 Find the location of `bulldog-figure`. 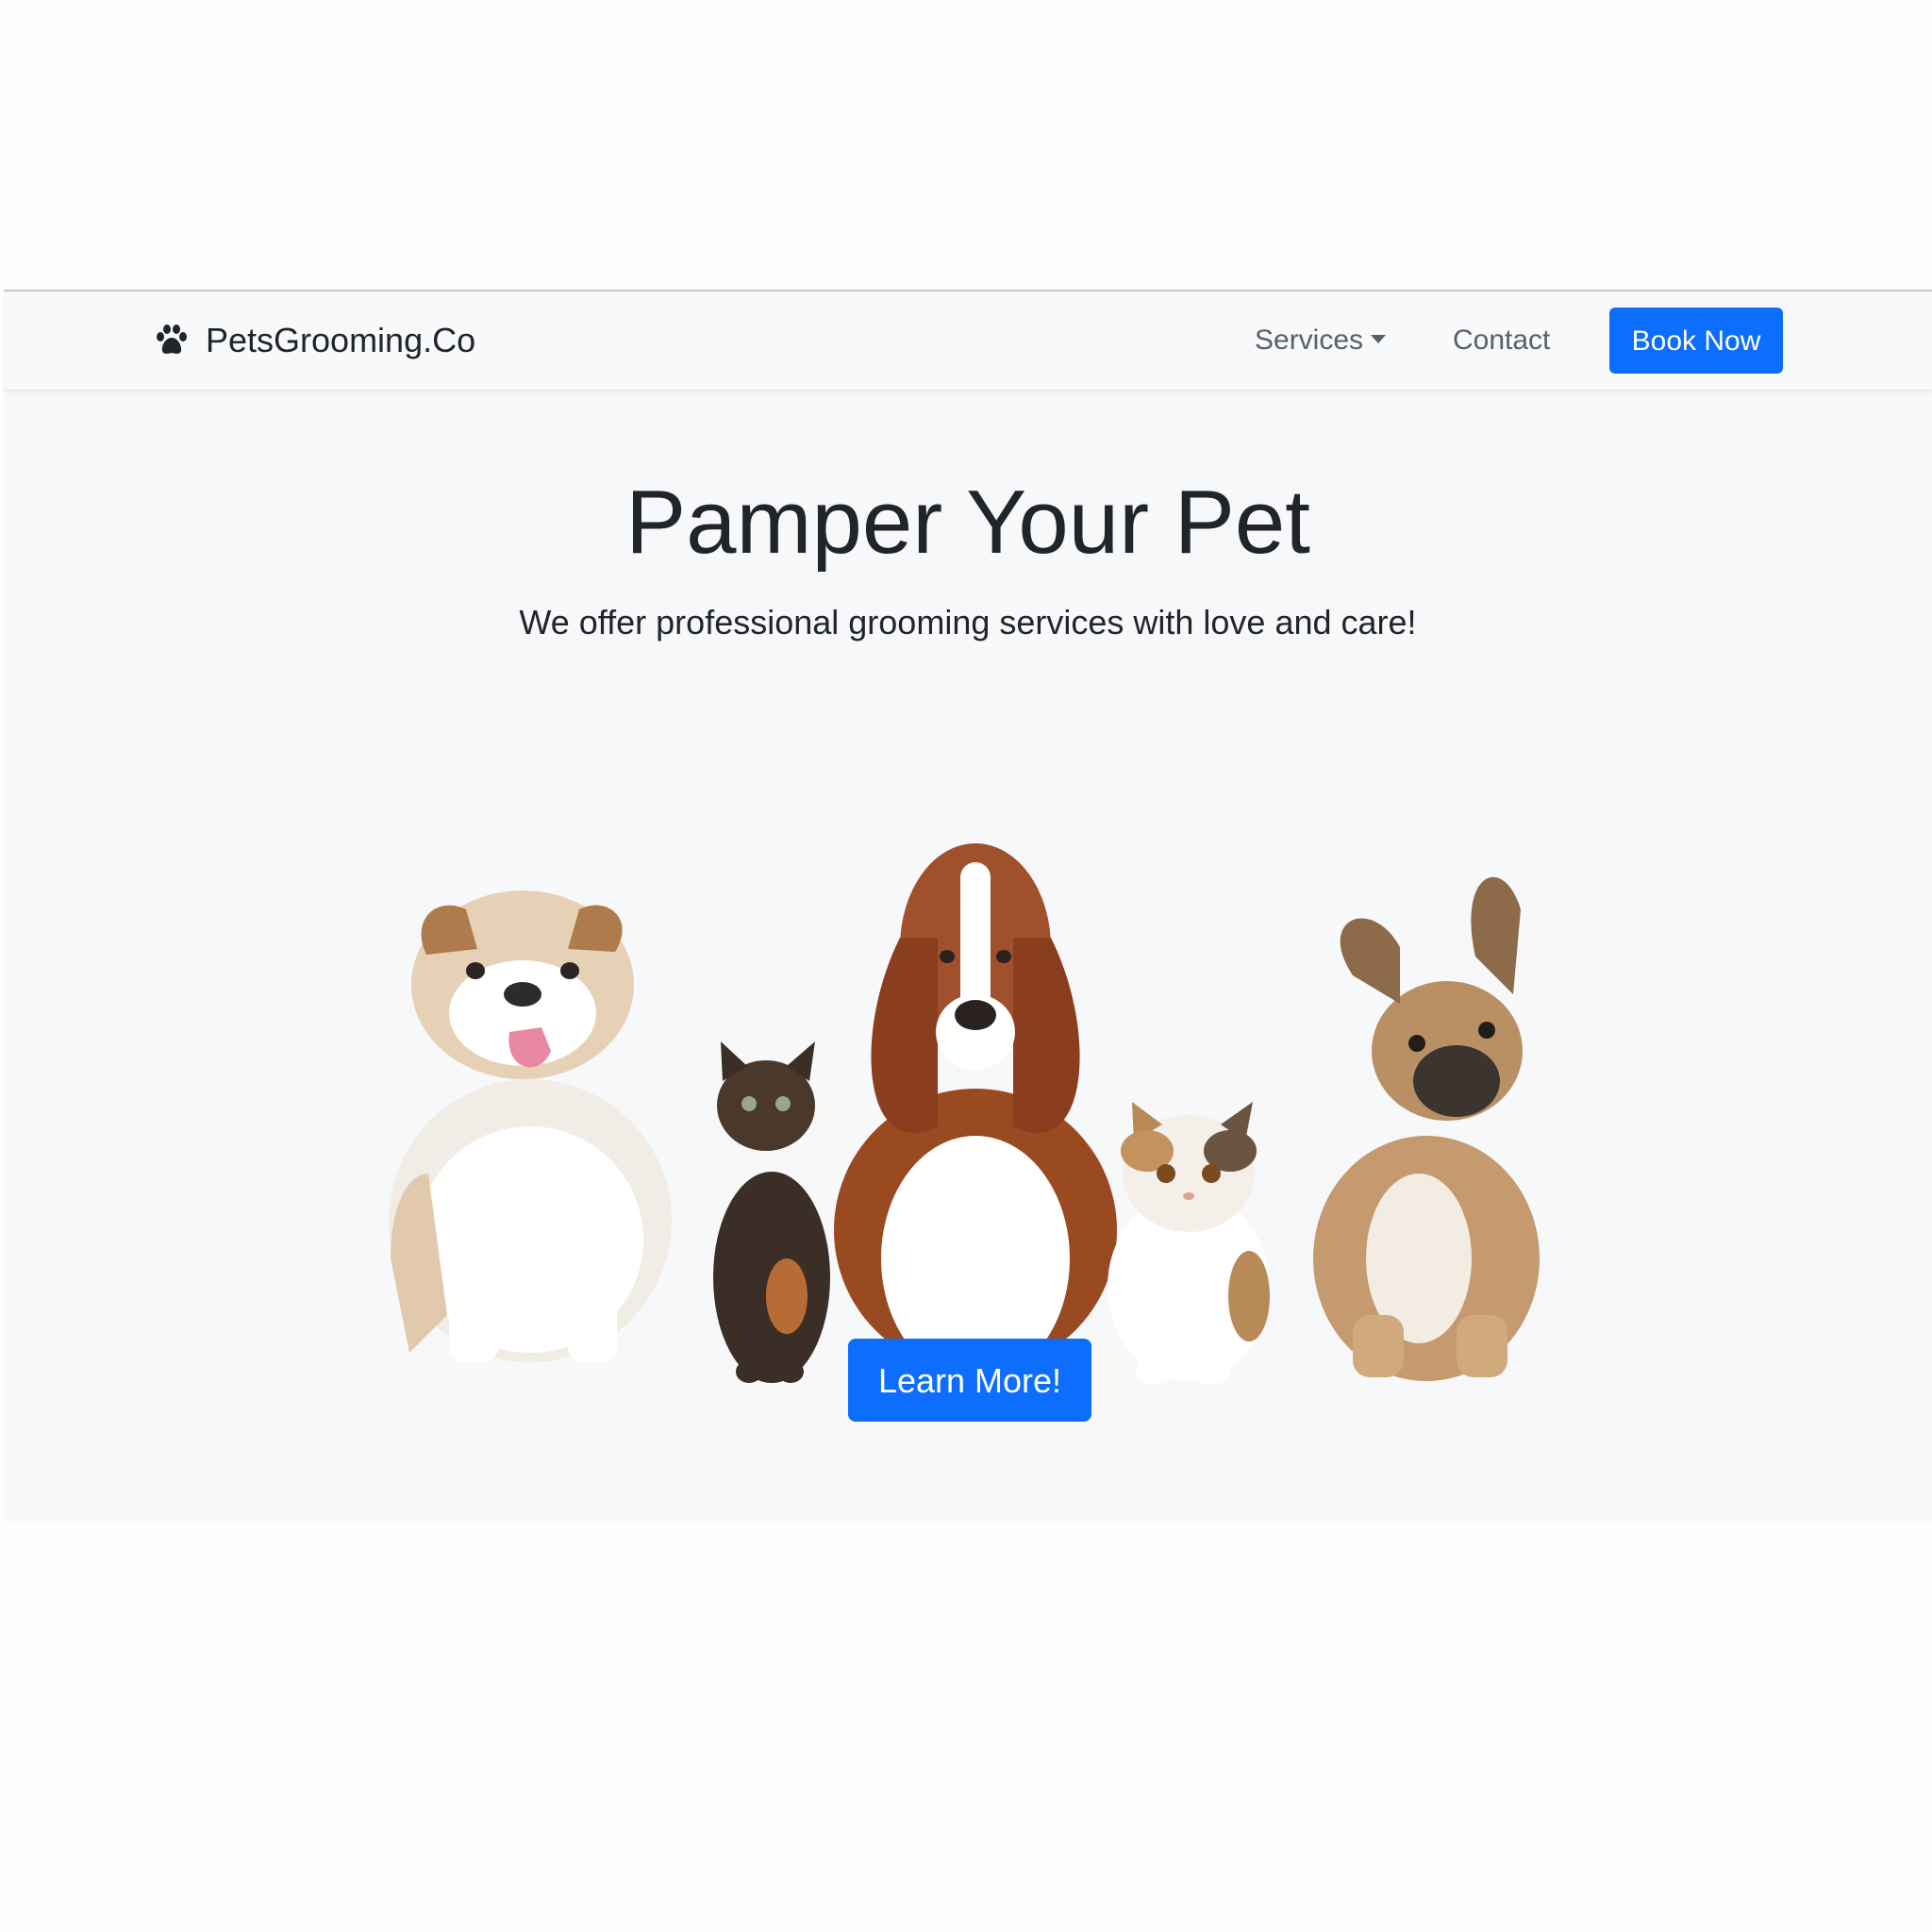

bulldog-figure is located at coordinates (530, 1126).